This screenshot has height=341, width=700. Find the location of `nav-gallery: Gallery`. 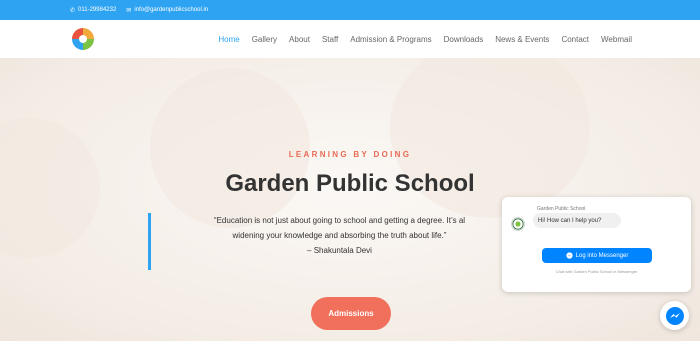

nav-gallery: Gallery is located at coordinates (264, 39).